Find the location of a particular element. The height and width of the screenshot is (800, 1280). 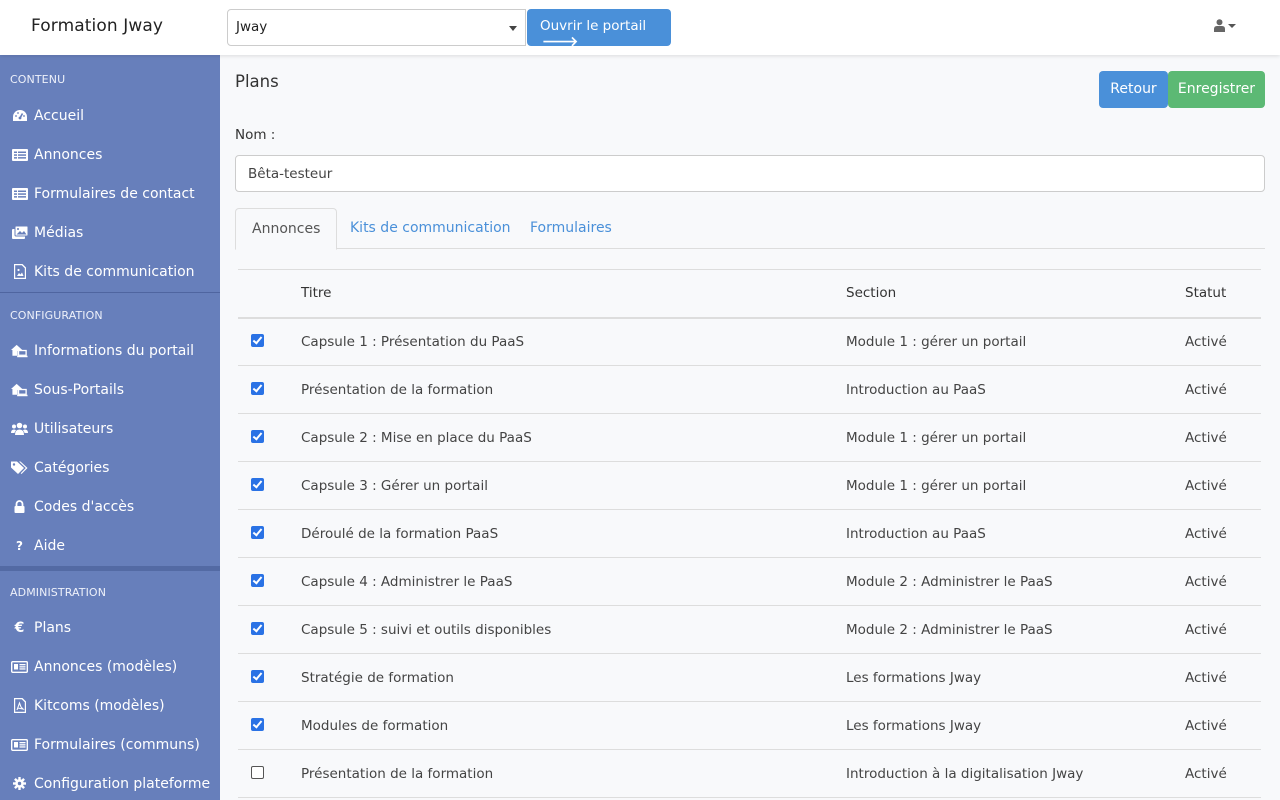

save-button: Enregistrer is located at coordinates (1216, 89).